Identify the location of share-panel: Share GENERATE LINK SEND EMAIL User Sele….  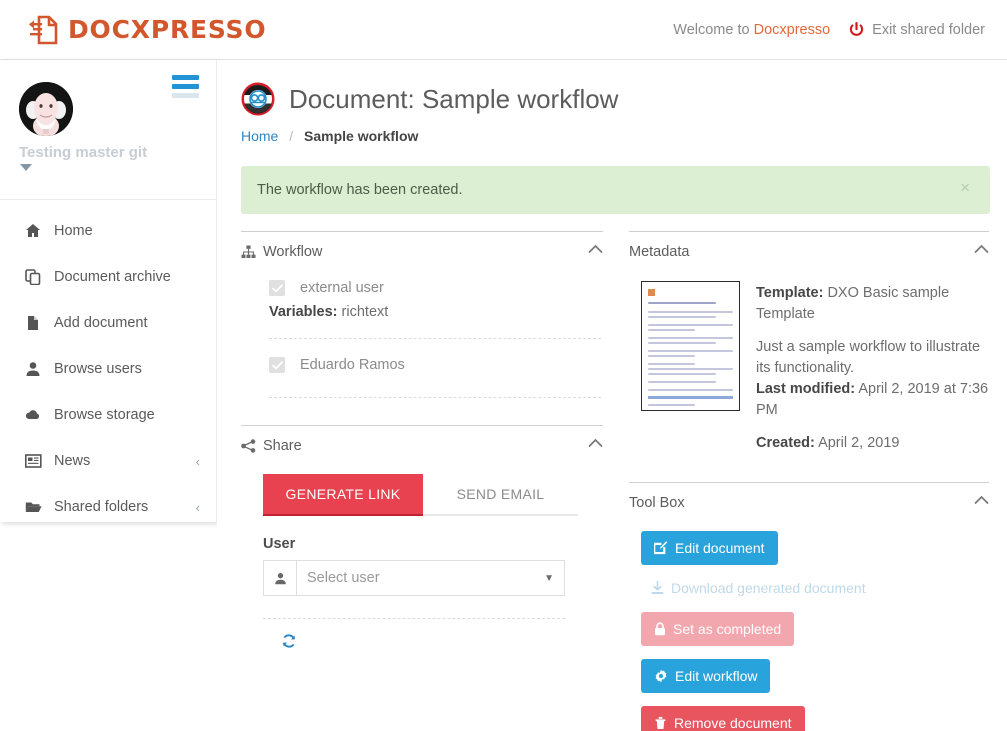
(422, 539).